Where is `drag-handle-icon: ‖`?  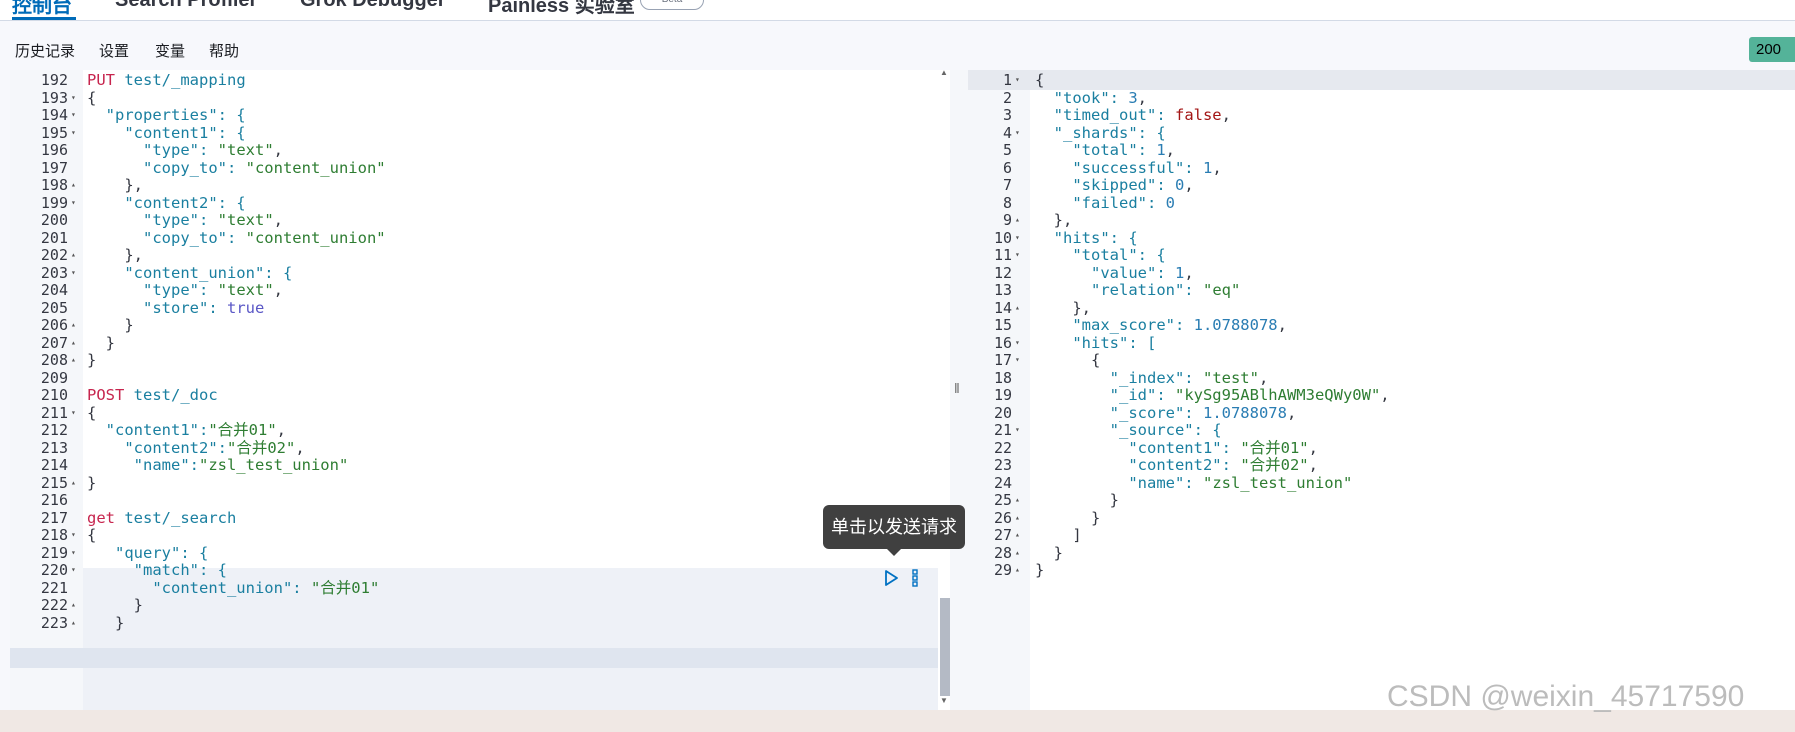 drag-handle-icon: ‖ is located at coordinates (957, 388).